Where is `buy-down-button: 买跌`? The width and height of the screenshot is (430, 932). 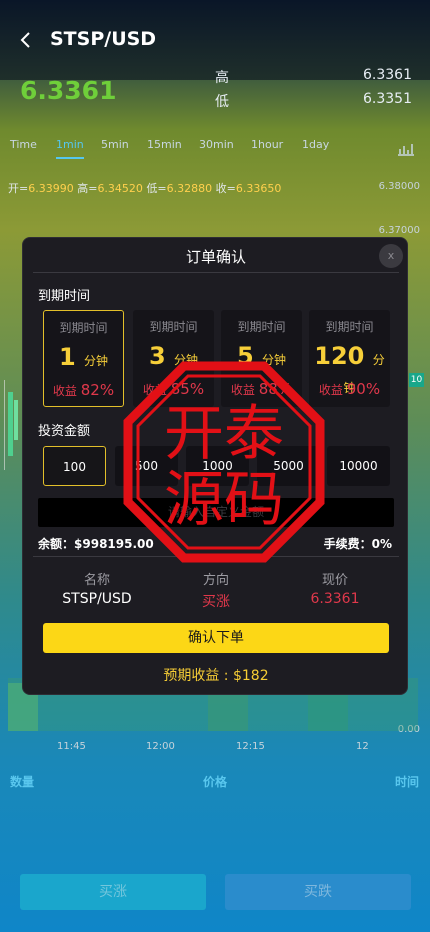 buy-down-button: 买跌 is located at coordinates (318, 892).